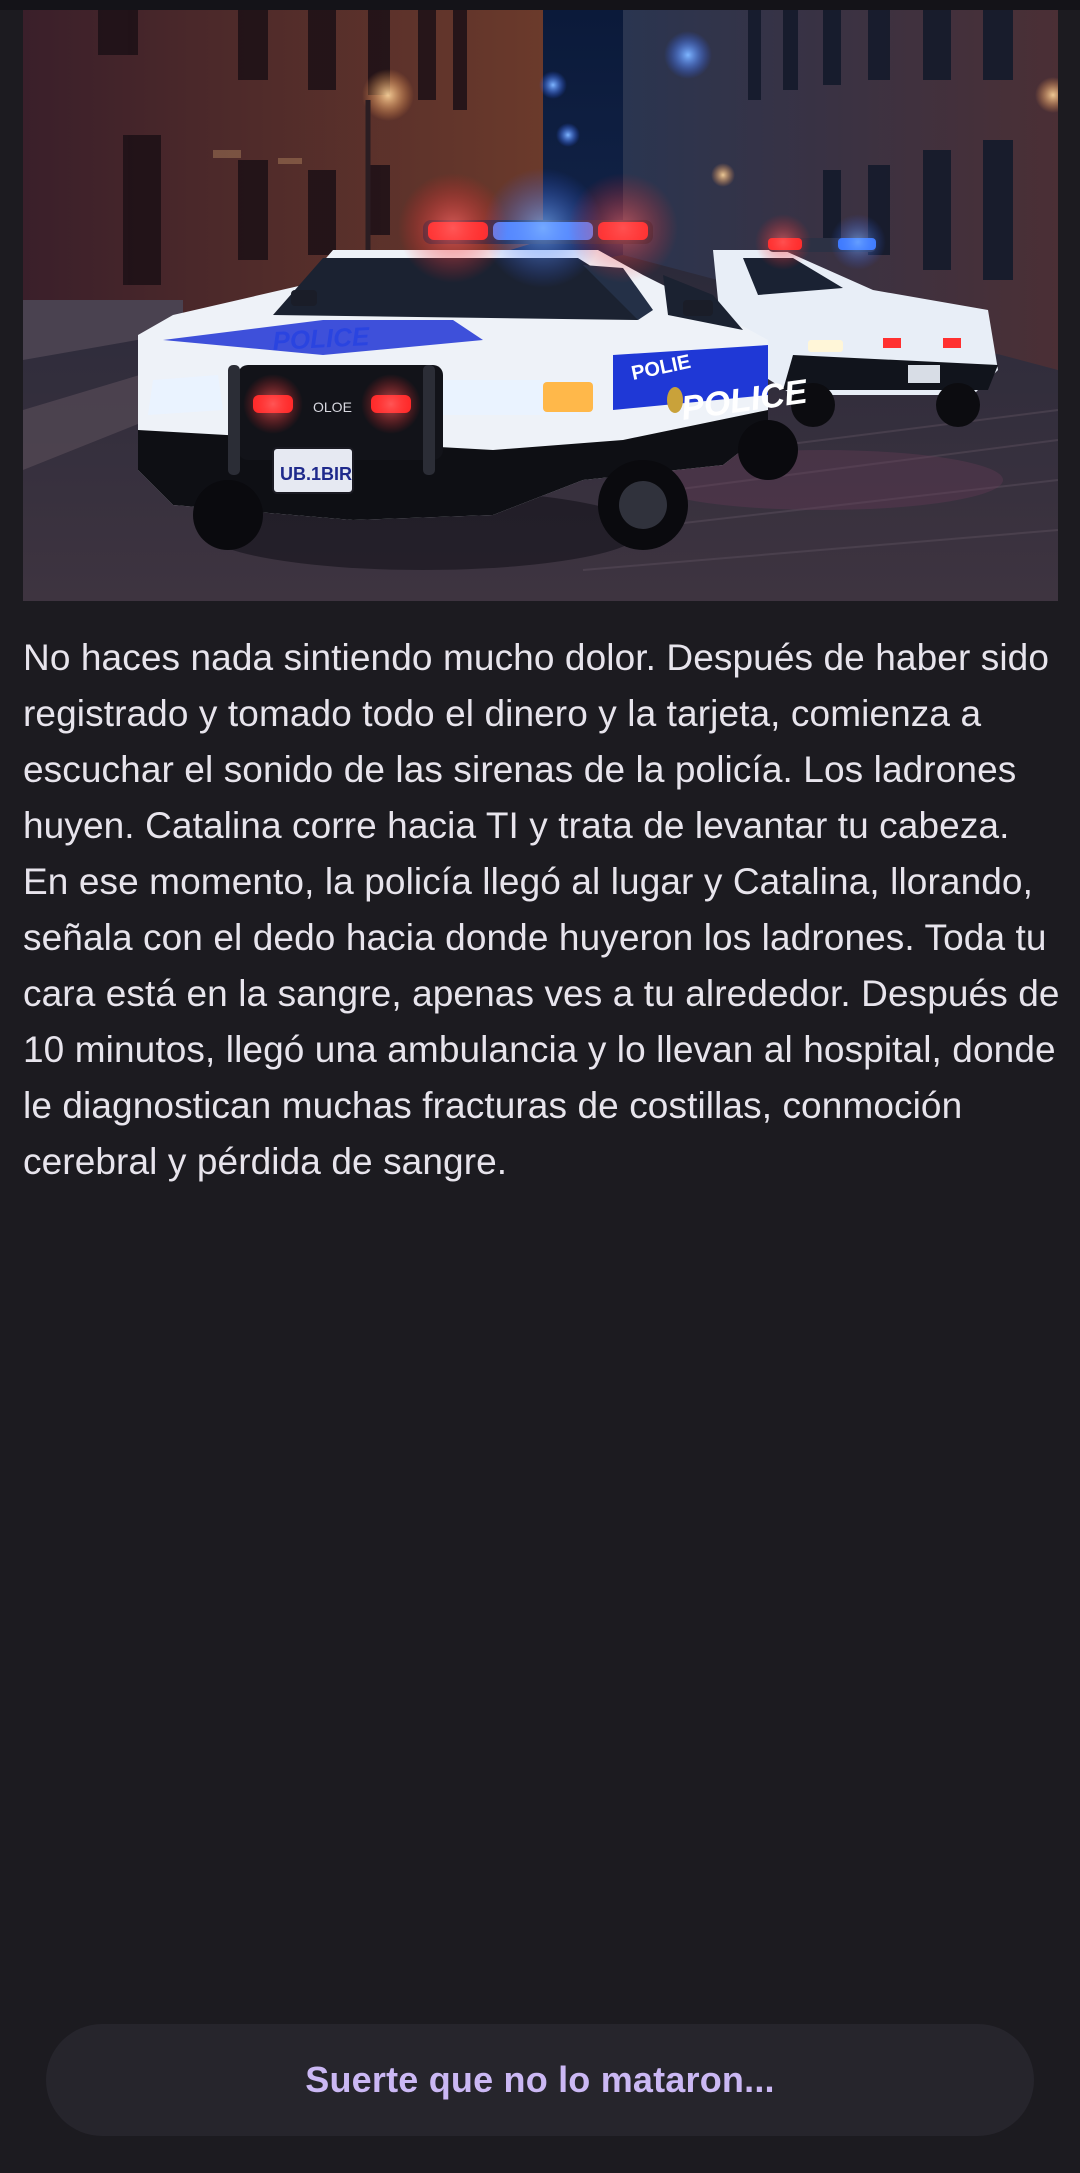 The width and height of the screenshot is (1080, 2173). Describe the element at coordinates (332, 407) in the screenshot. I see `grille-text: OLOE` at that location.